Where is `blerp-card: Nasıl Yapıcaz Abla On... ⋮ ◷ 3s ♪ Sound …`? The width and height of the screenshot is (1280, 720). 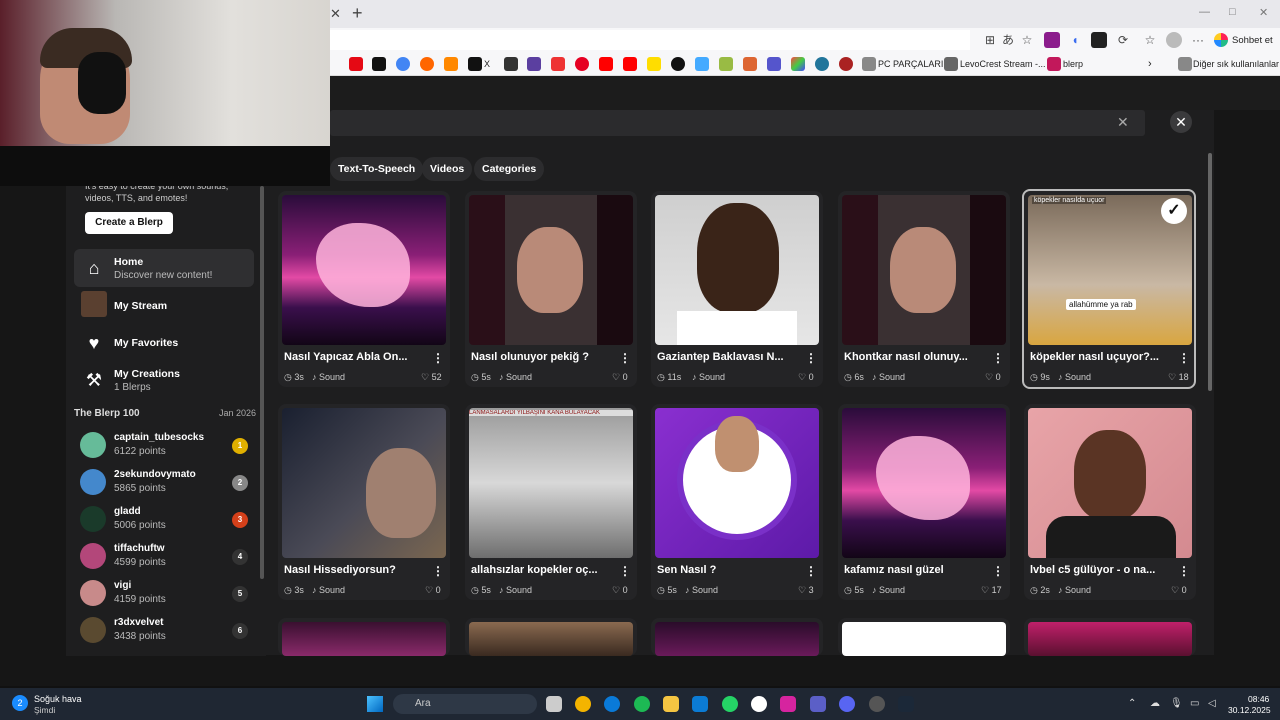
blerp-card: Nasıl Yapıcaz Abla On... ⋮ ◷ 3s ♪ Sound … is located at coordinates (364, 289).